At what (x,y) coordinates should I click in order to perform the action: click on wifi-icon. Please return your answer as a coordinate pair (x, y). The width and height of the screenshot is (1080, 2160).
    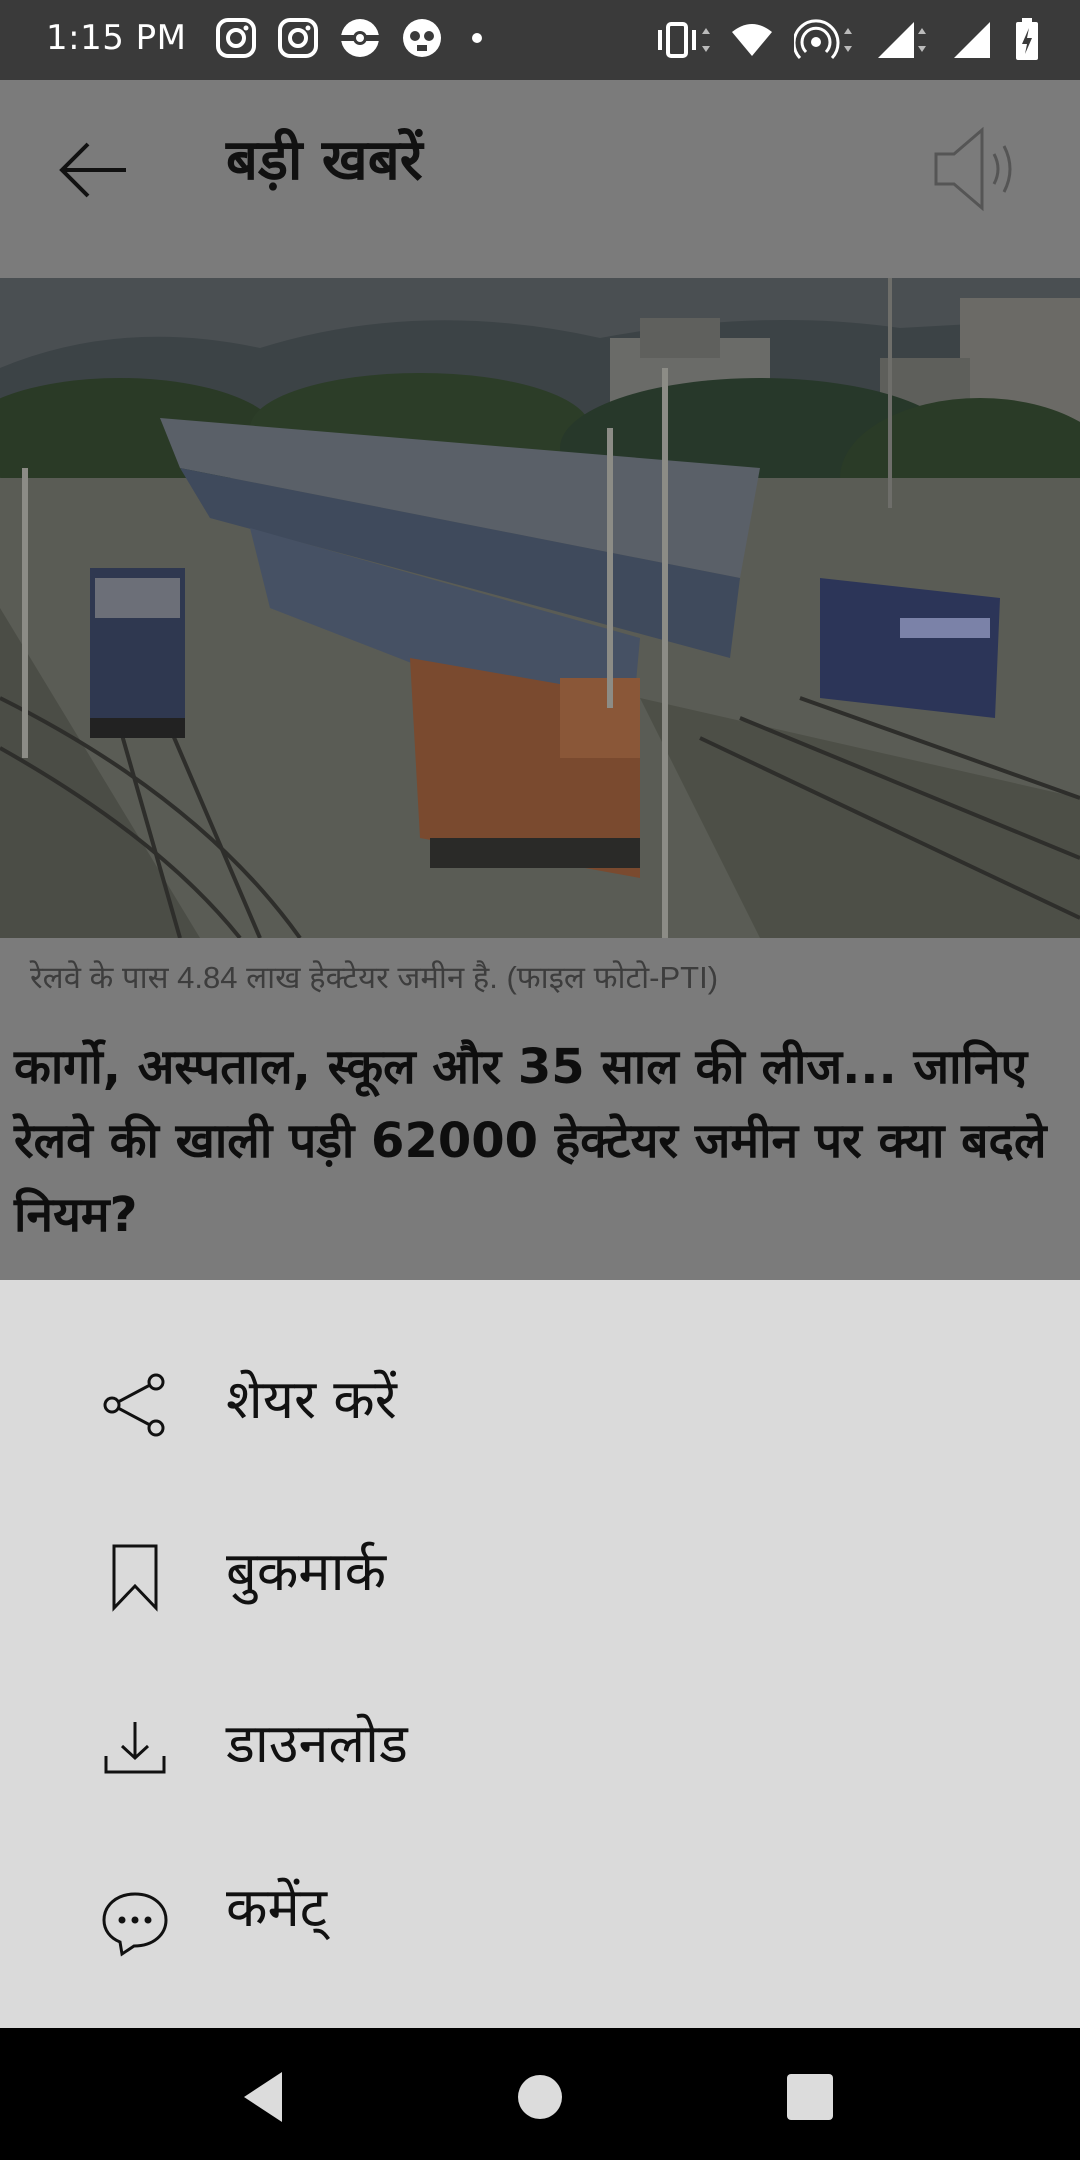
    Looking at the image, I should click on (752, 40).